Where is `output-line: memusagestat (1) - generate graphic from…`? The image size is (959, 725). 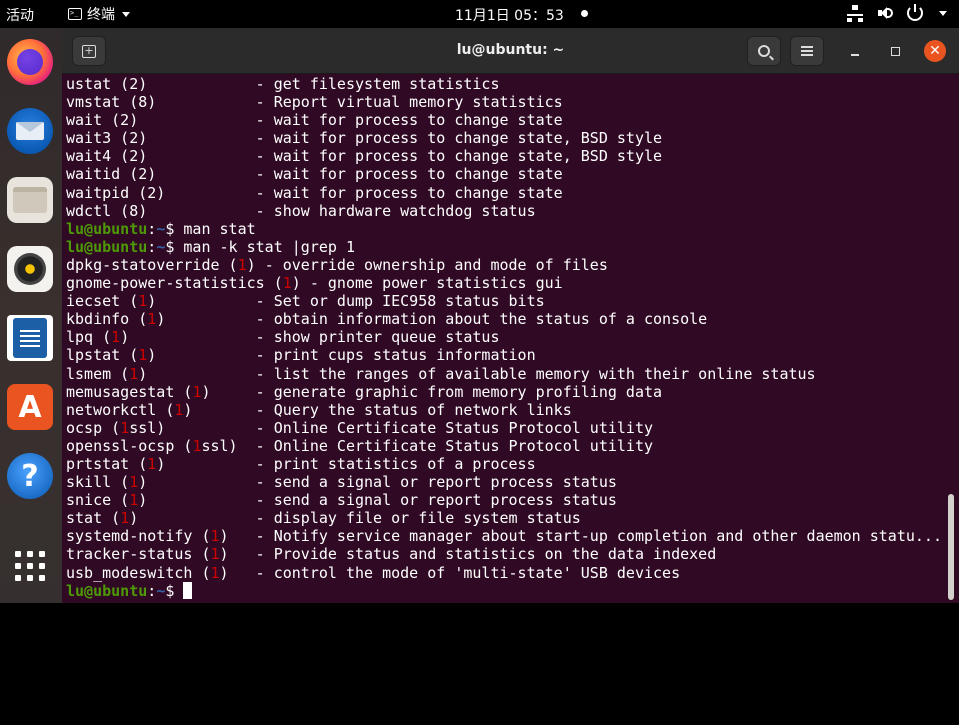
output-line: memusagestat (1) - generate graphic from… is located at coordinates (506, 392).